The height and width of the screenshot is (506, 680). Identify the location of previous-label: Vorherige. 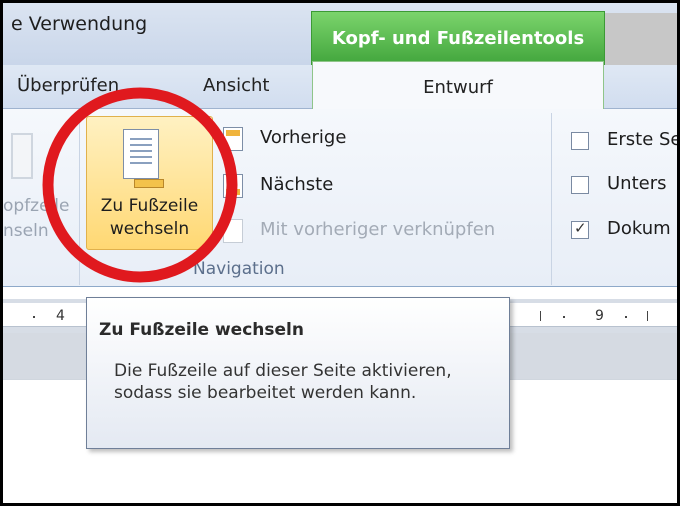
(303, 137).